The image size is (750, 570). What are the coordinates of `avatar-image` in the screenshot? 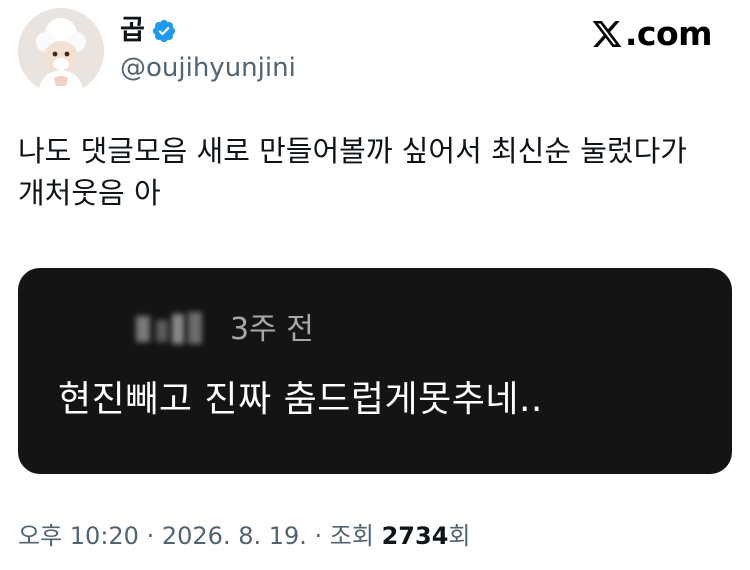 It's located at (61, 51).